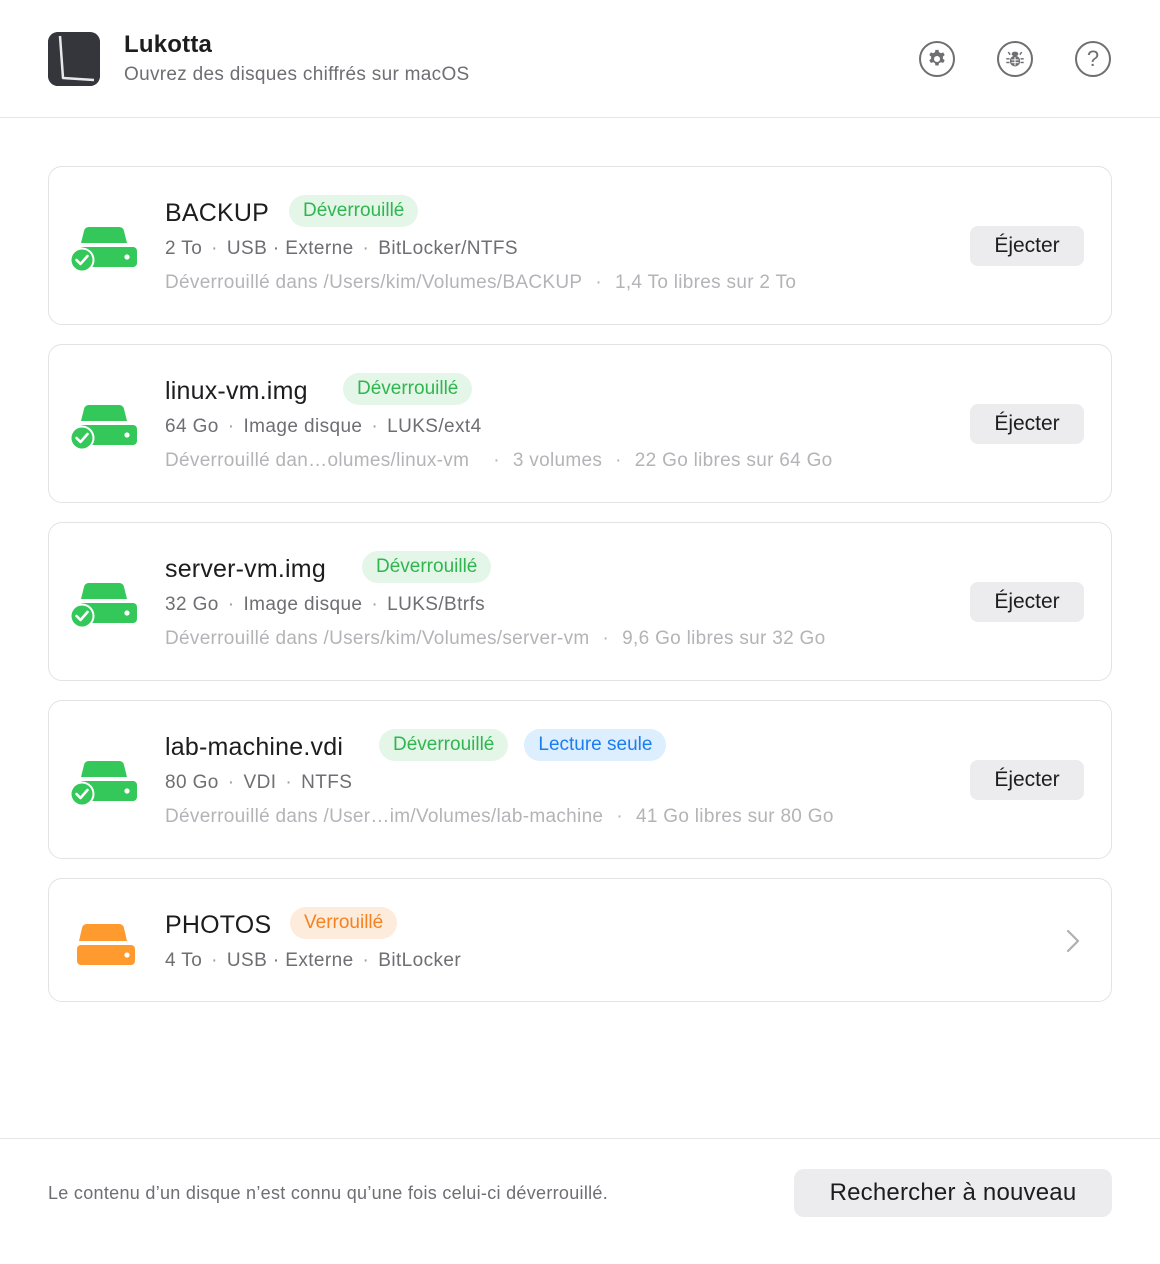  What do you see at coordinates (217, 213) in the screenshot?
I see `disk-name: BACKUP` at bounding box center [217, 213].